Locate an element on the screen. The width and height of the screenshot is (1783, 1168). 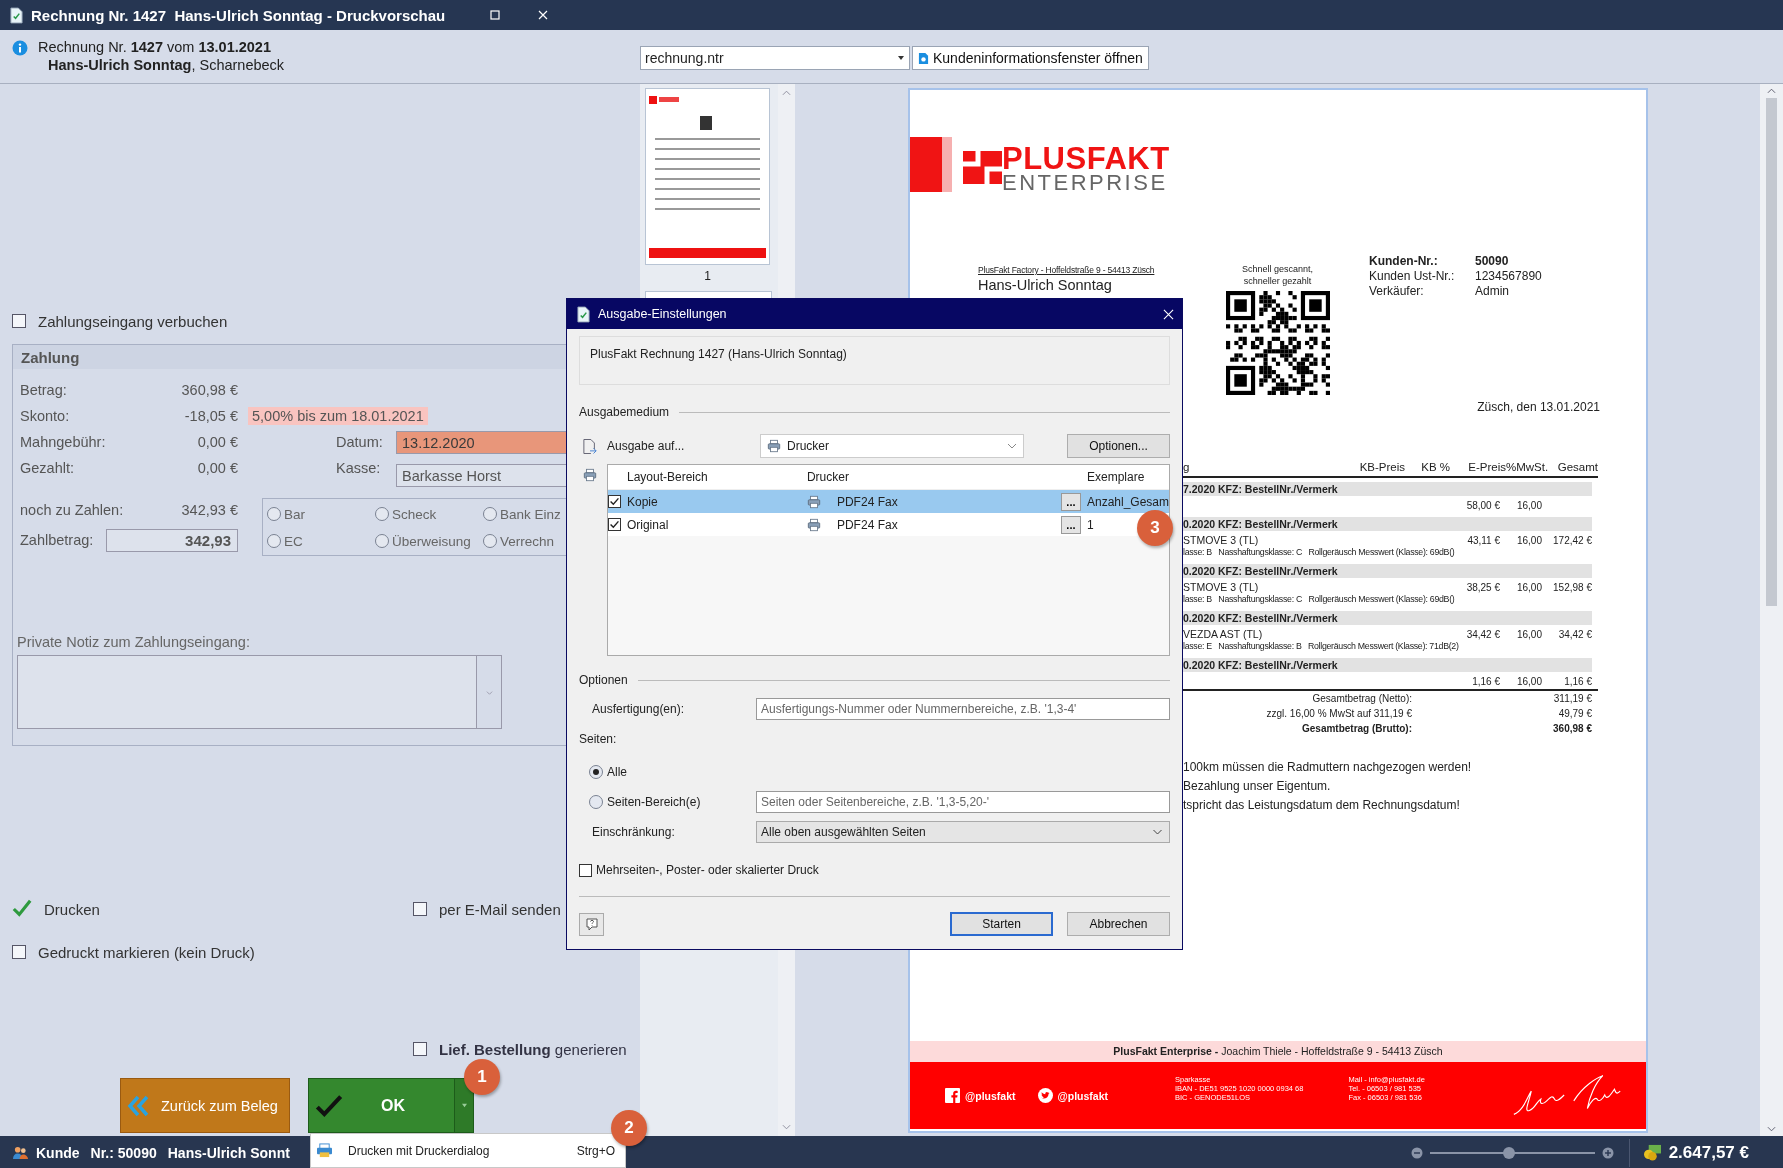
checkbox-label: per E-Mail senden is located at coordinates (500, 909).